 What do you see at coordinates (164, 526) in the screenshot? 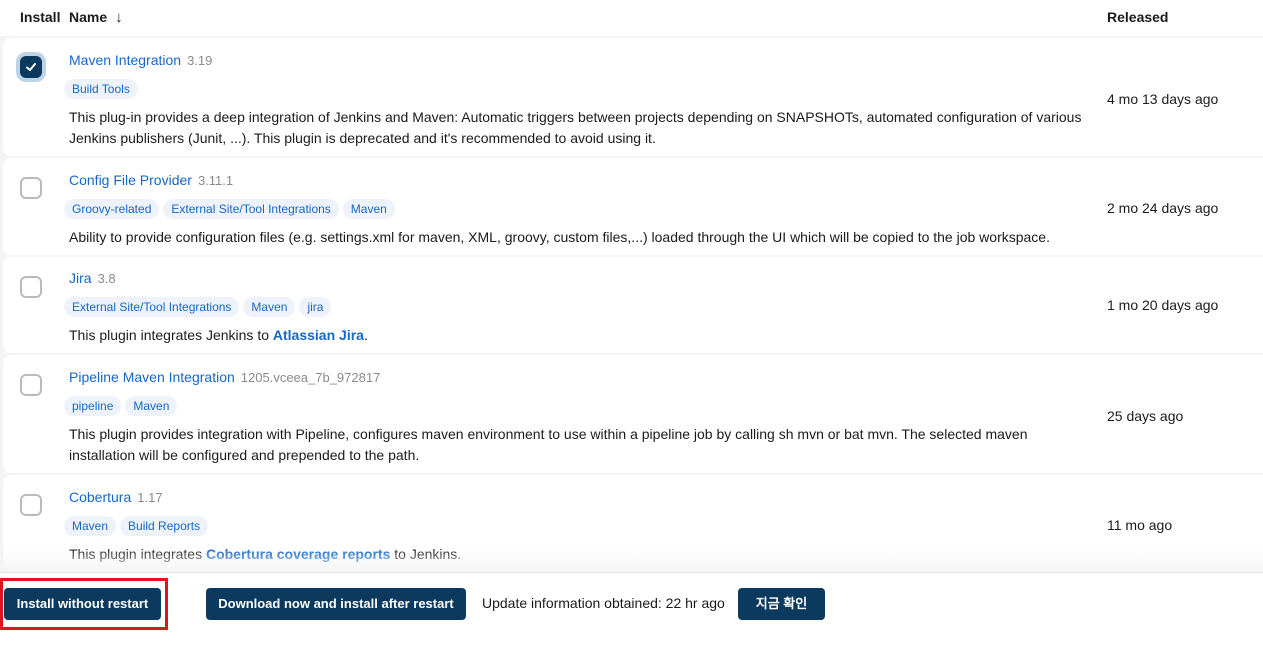
I see `tag-chip: Build Reports` at bounding box center [164, 526].